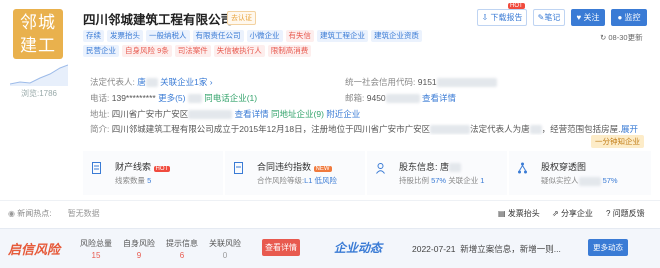  What do you see at coordinates (485, 17) in the screenshot?
I see `download-icon: ⇩` at bounding box center [485, 17].